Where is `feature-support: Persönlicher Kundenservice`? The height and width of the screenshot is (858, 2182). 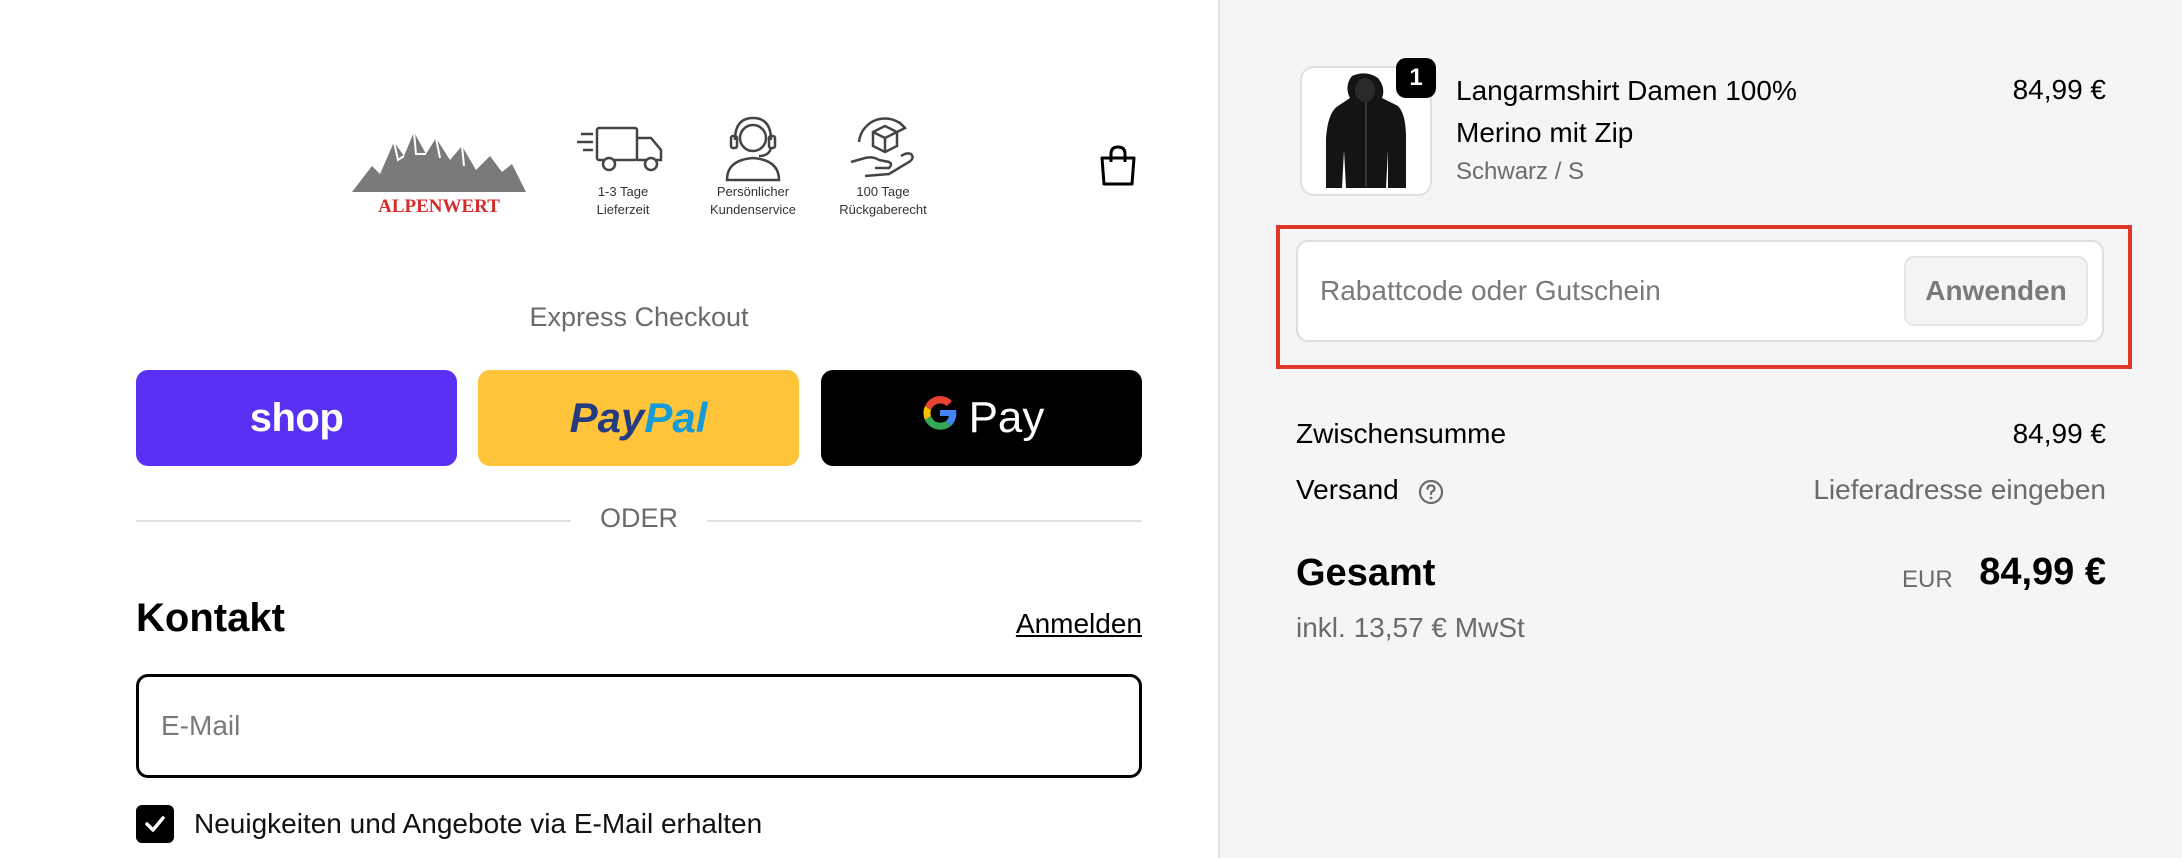 feature-support: Persönlicher Kundenservice is located at coordinates (753, 165).